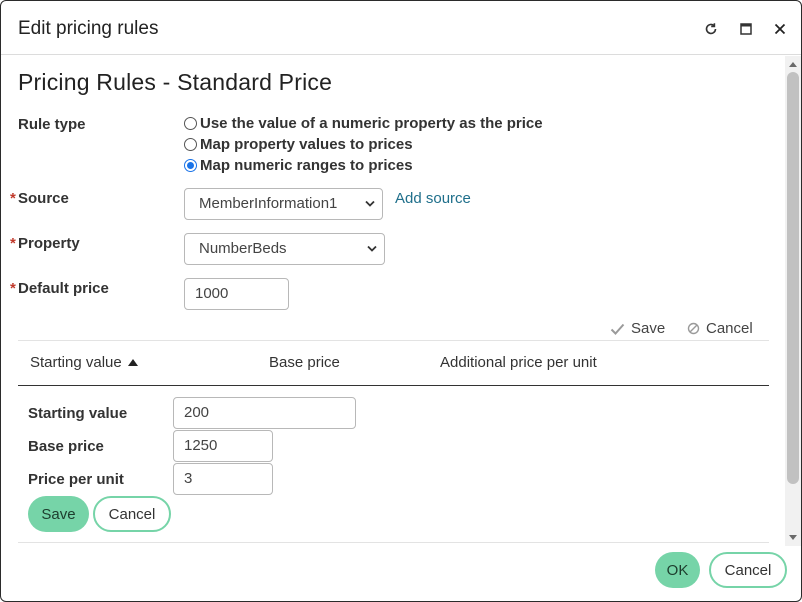 Image resolution: width=802 pixels, height=602 pixels. What do you see at coordinates (677, 570) in the screenshot?
I see `ok-button: OK` at bounding box center [677, 570].